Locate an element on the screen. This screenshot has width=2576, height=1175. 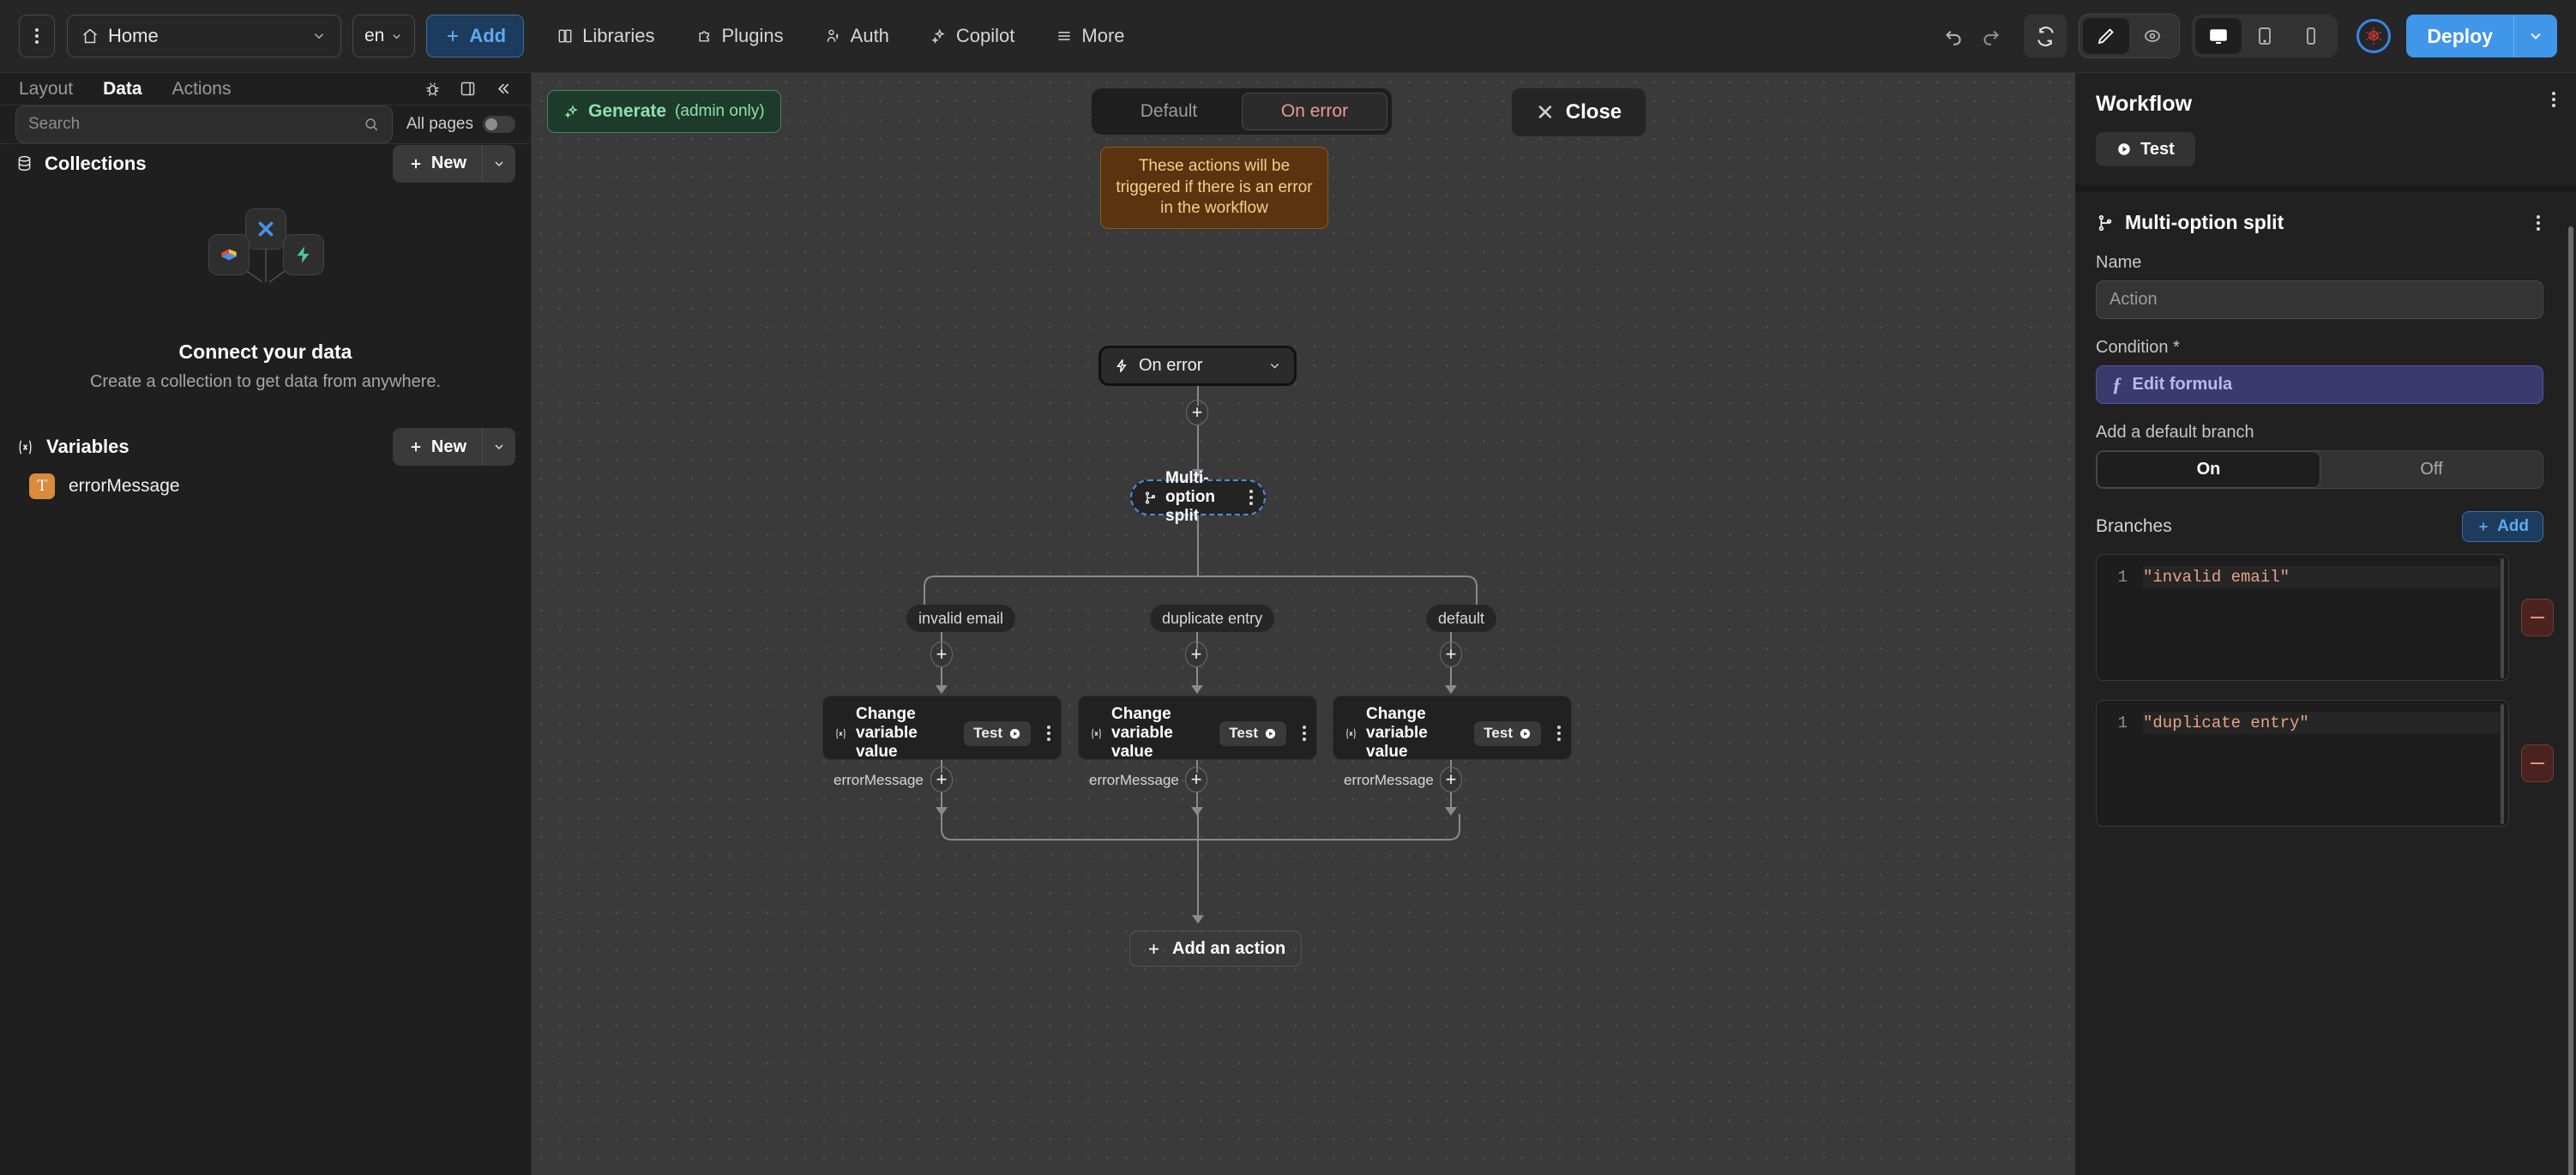
new-collection-button: New is located at coordinates (438, 163).